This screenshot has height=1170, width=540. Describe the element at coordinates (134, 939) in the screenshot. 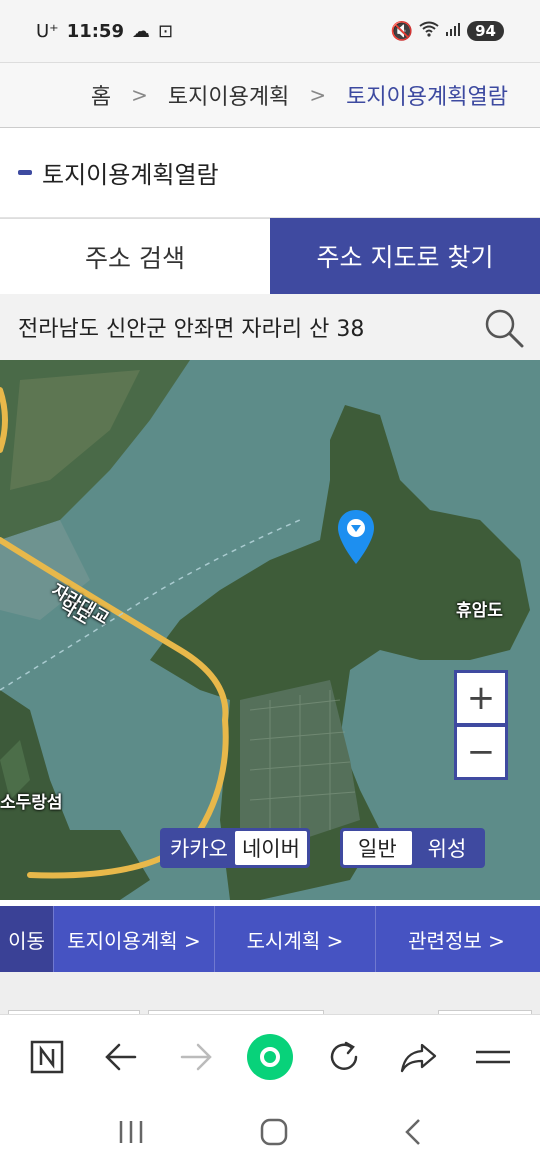

I see `menu-land-use-plan: 토지이용계획 >` at that location.